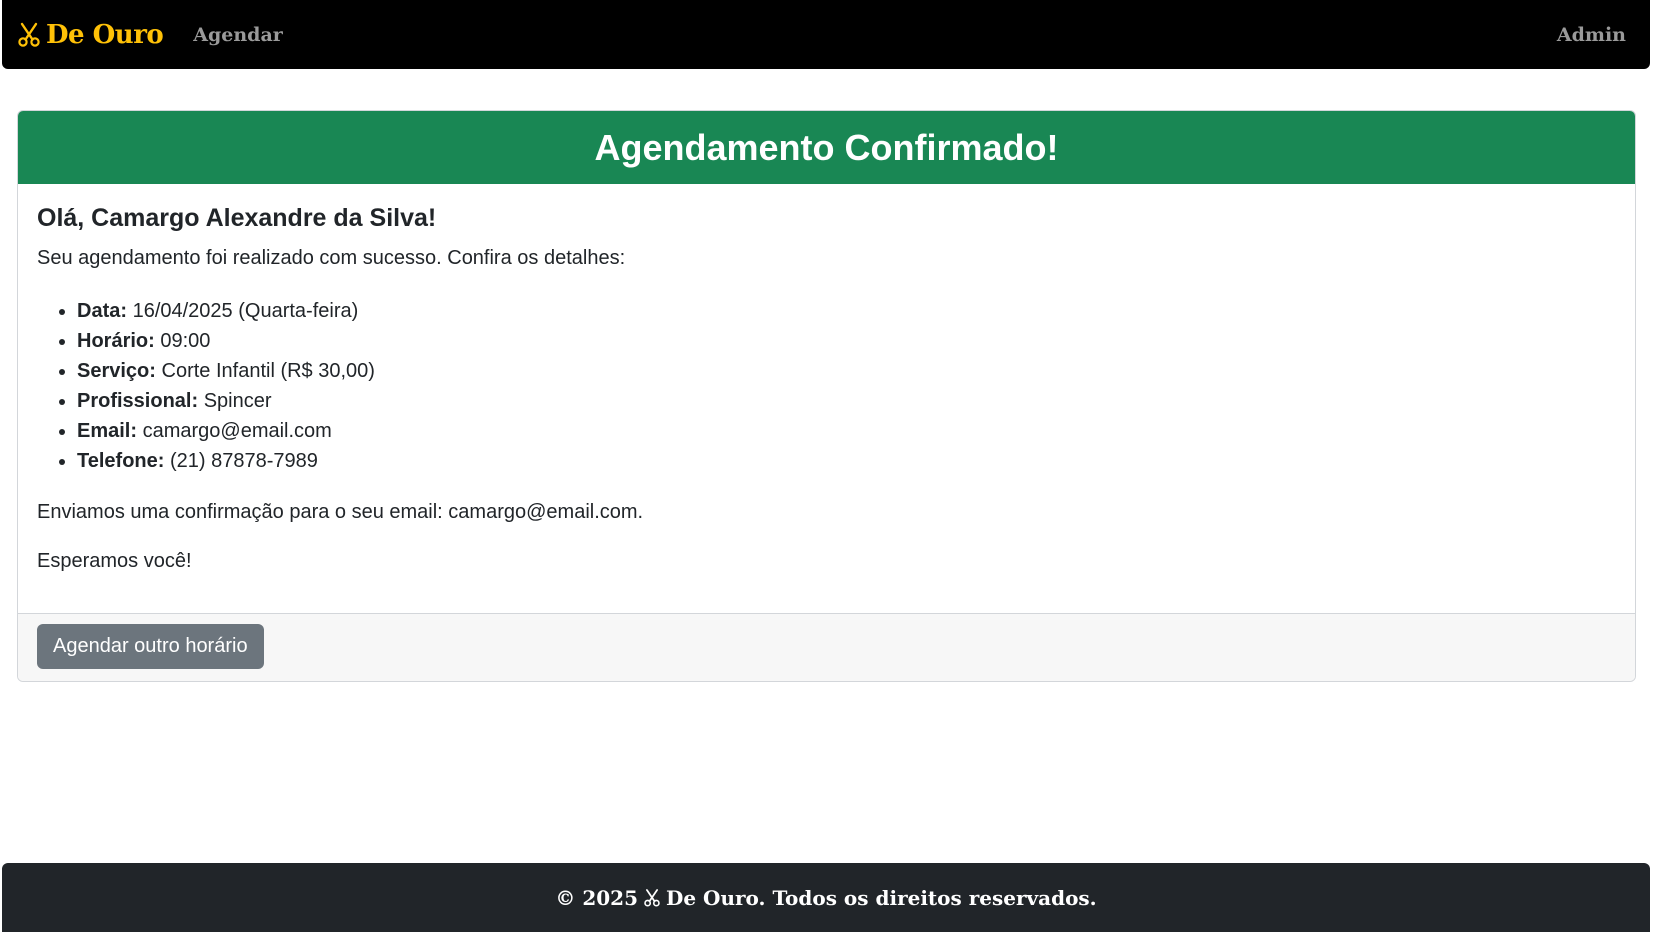 This screenshot has height=932, width=1654. Describe the element at coordinates (596, 897) in the screenshot. I see `footer-copyright: © 2025` at that location.